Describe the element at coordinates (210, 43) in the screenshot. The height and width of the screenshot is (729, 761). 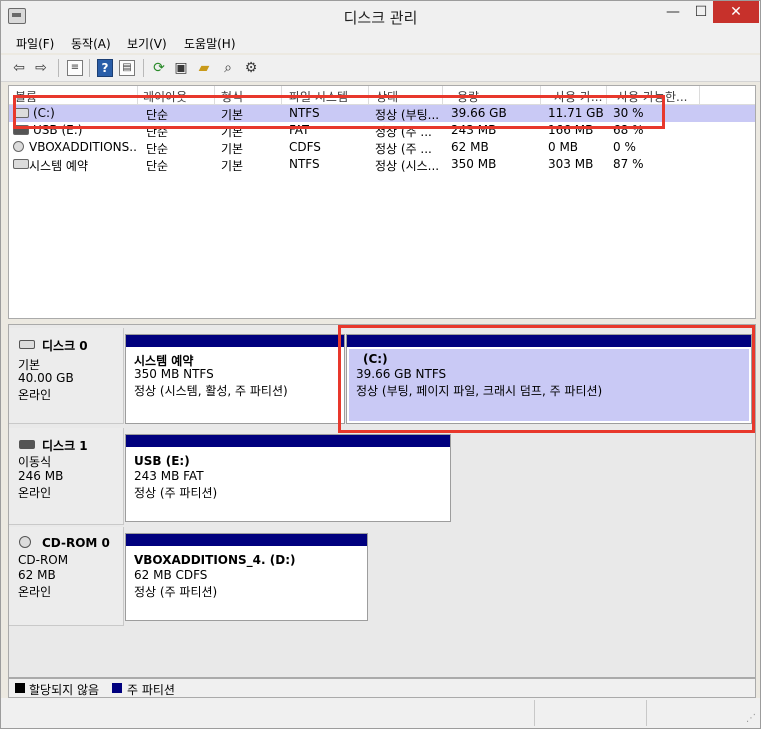
I see `menu-help: 도움말(H)` at that location.